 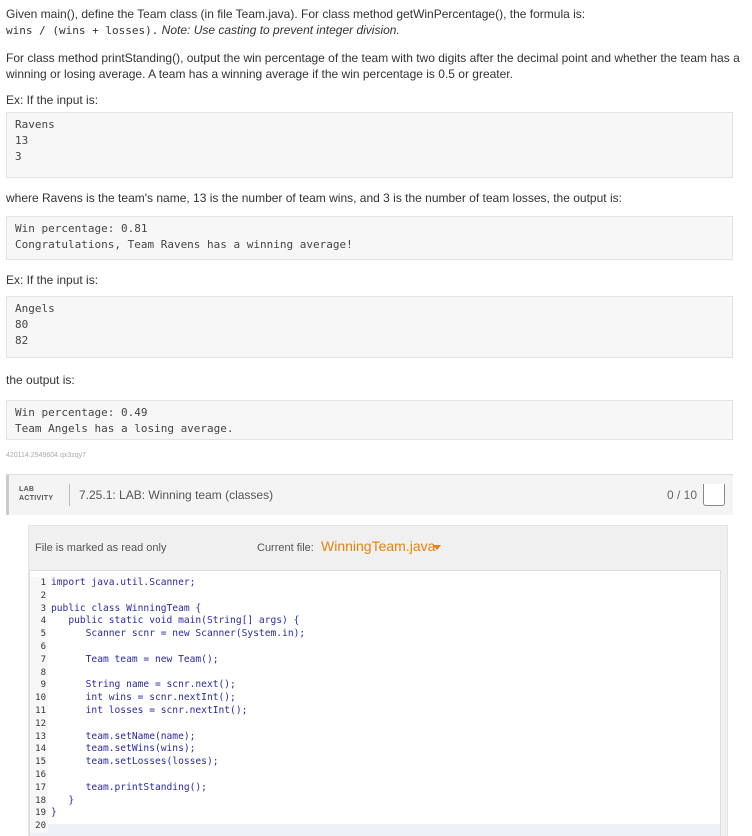 I want to click on example-1-input-box: Ravens 13 3, so click(x=369, y=145).